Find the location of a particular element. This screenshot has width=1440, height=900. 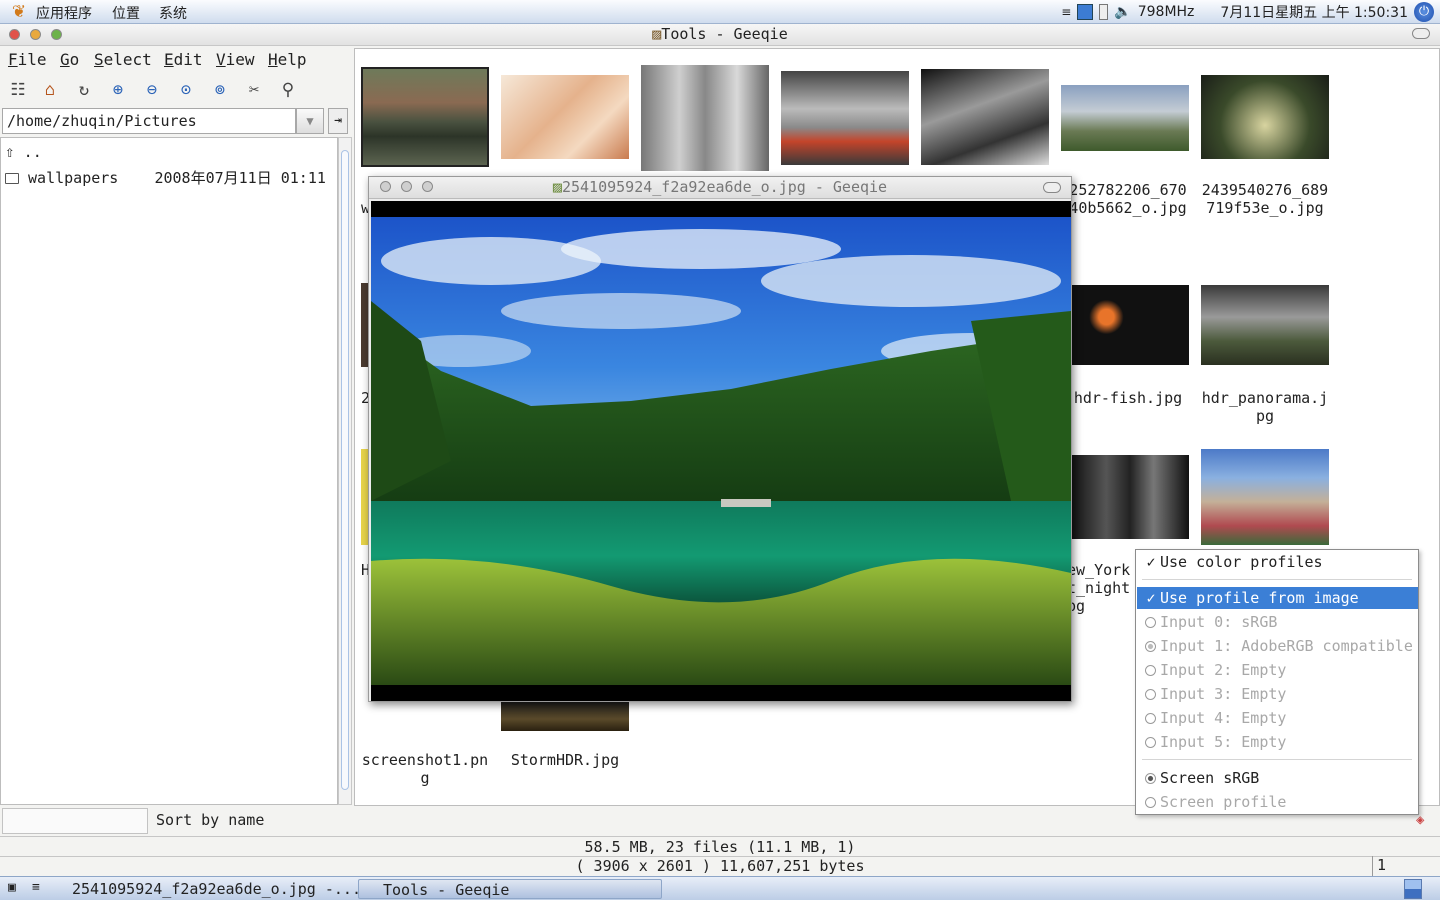

path-input: /home/zhuqin/Pictures is located at coordinates (149, 121).